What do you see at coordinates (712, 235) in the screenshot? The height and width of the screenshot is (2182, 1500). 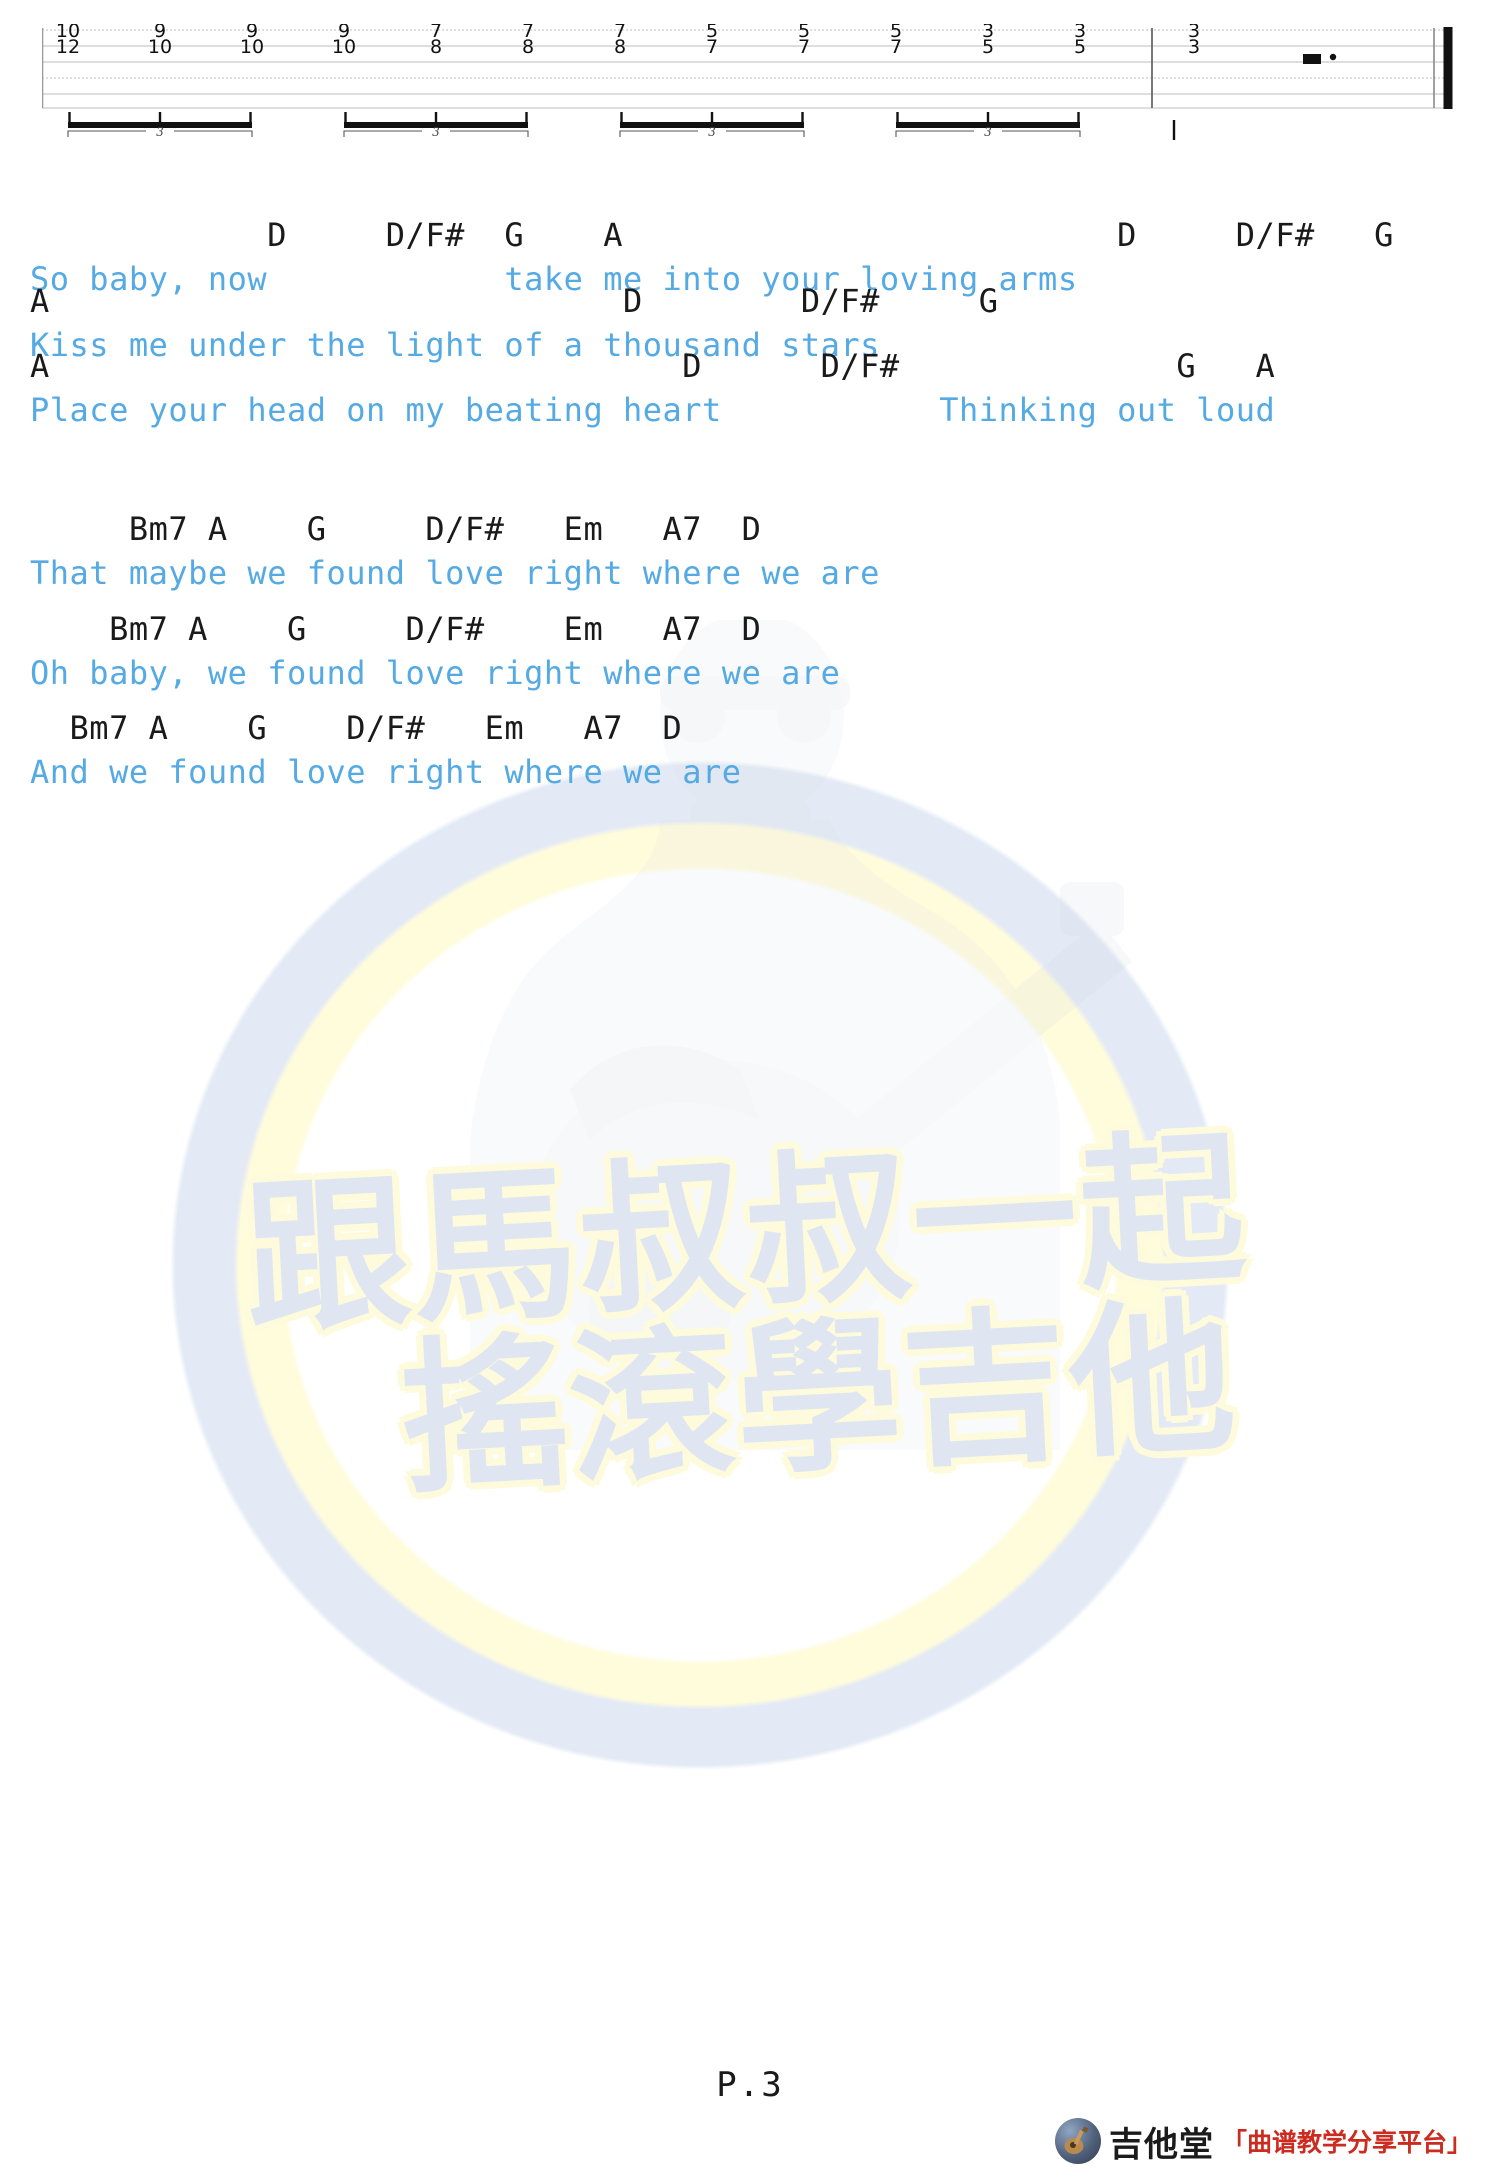 I see `chord-line: D D/F# G A D D/F# G` at bounding box center [712, 235].